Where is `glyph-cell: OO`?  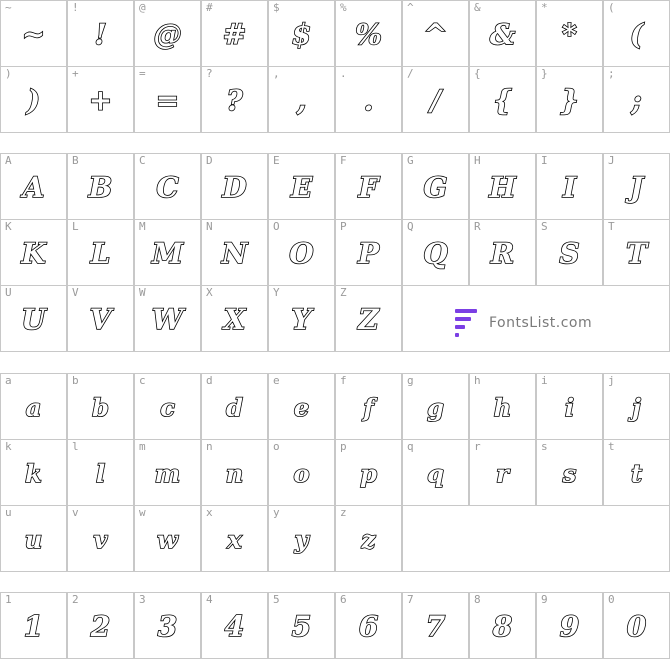 glyph-cell: OO is located at coordinates (301, 252).